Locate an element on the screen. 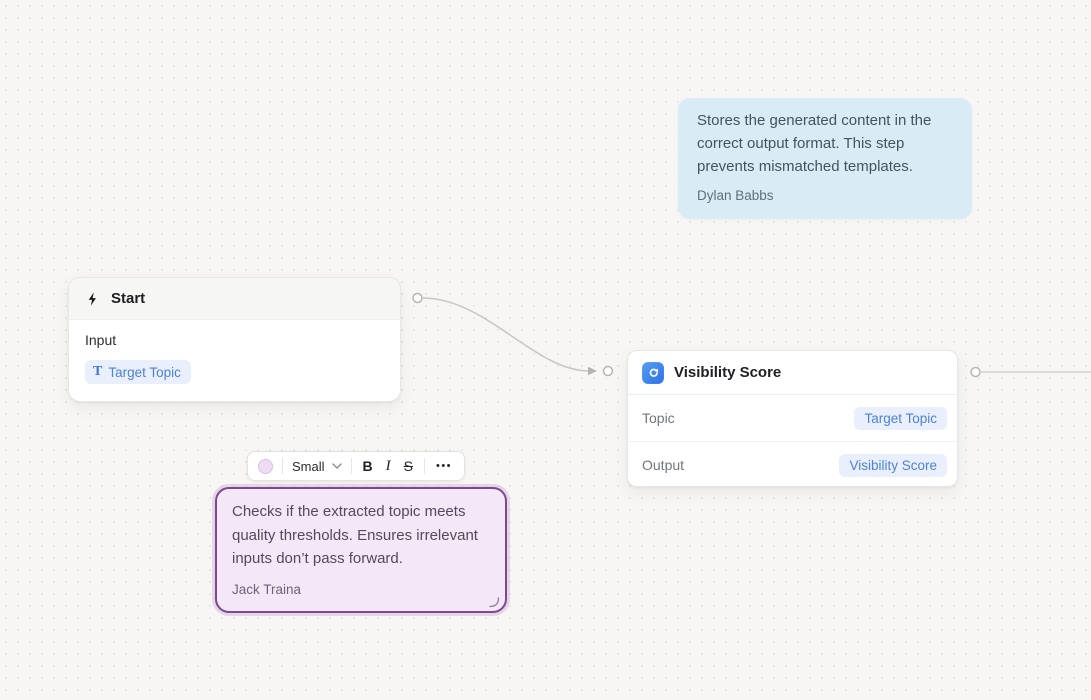 Image resolution: width=1091 pixels, height=700 pixels. lightning-bolt-icon is located at coordinates (93, 299).